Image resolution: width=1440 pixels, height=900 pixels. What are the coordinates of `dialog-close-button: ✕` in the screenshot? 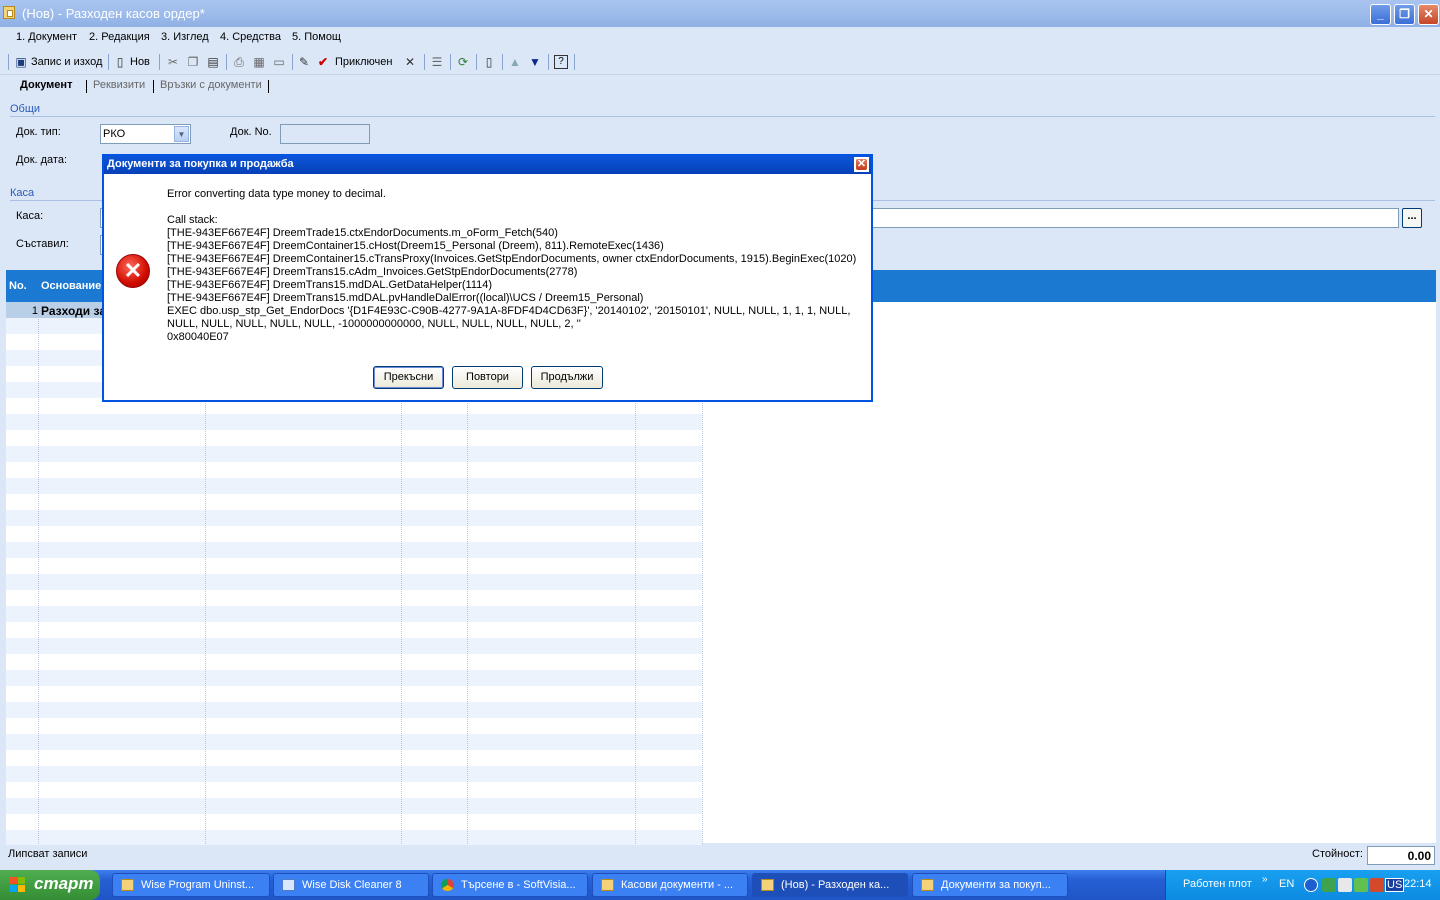 It's located at (861, 164).